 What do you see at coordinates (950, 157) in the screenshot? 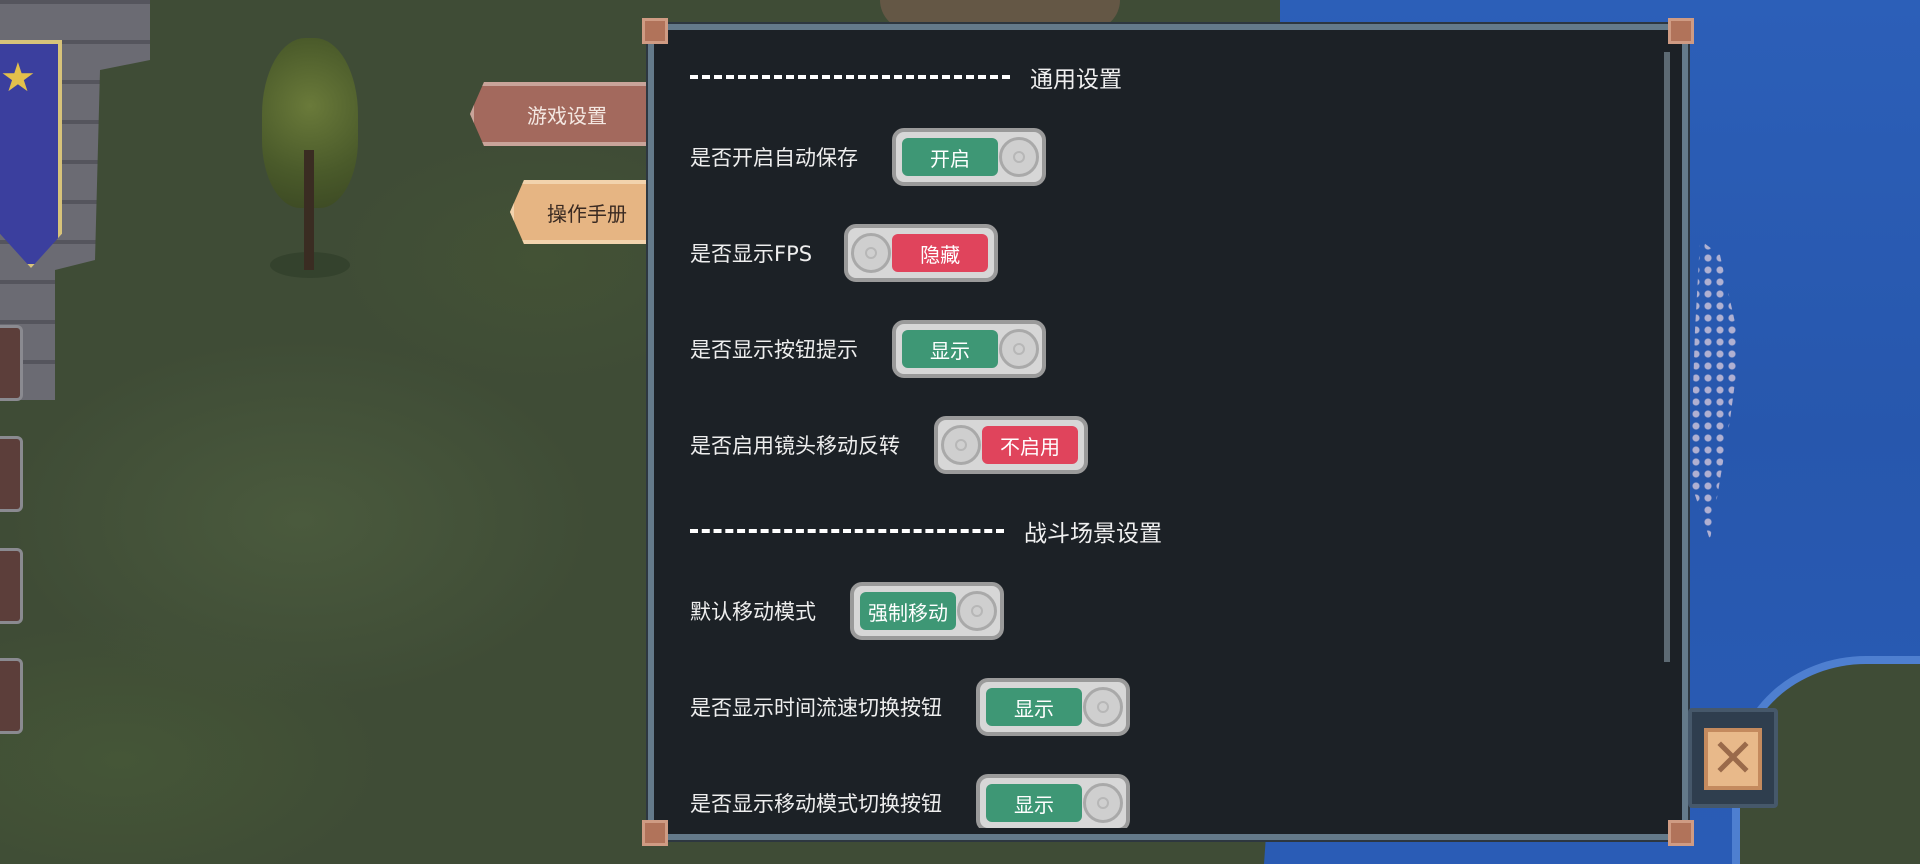
I see `toggle-state: 开启` at bounding box center [950, 157].